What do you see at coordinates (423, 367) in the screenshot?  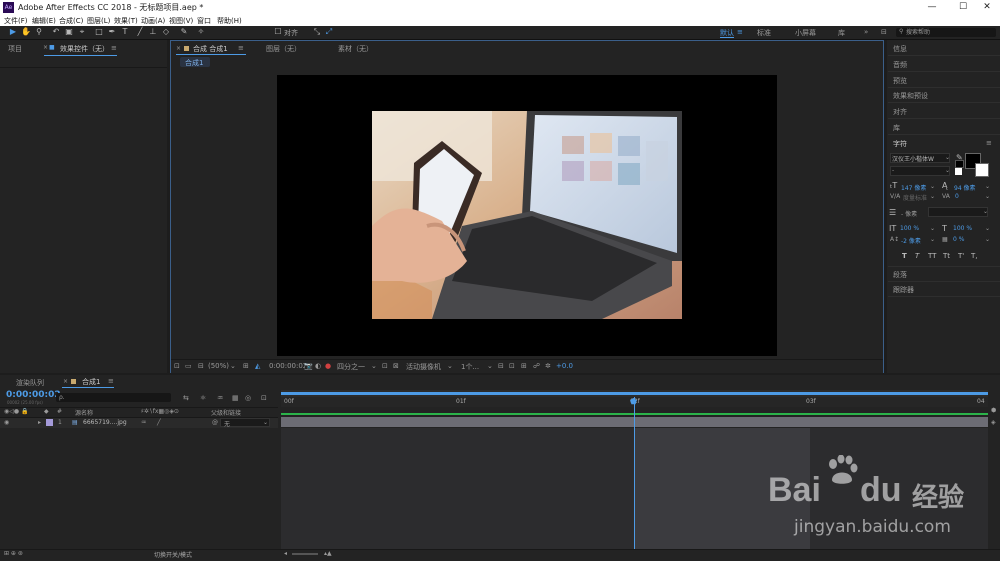 I see `camera-select: 活动摄像机` at bounding box center [423, 367].